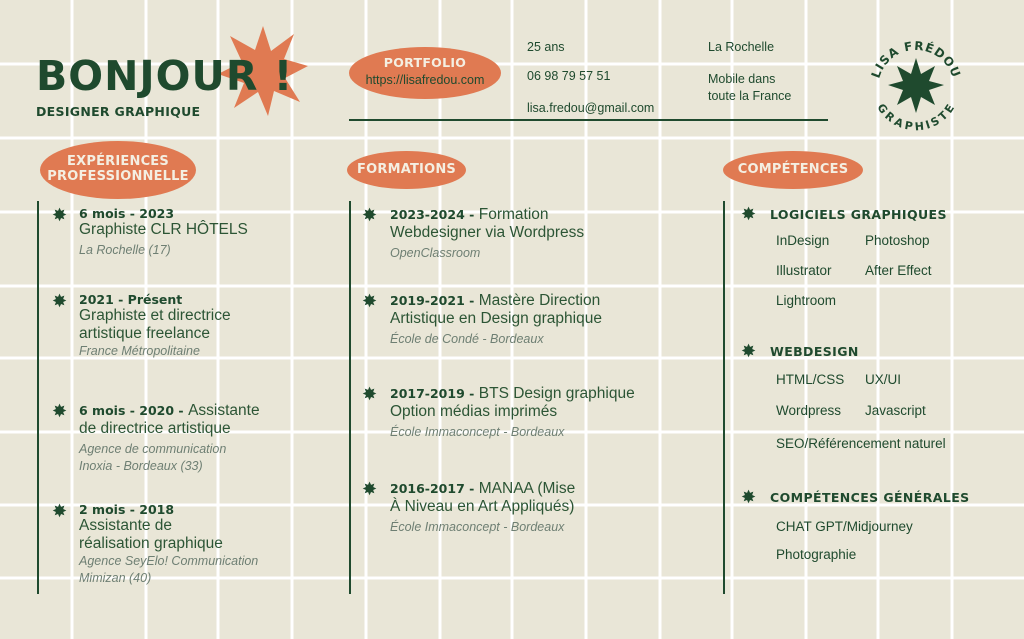 The width and height of the screenshot is (1024, 639). Describe the element at coordinates (870, 497) in the screenshot. I see `skill-group-heading: COMPÉTENCES GÉNÉRALES` at that location.